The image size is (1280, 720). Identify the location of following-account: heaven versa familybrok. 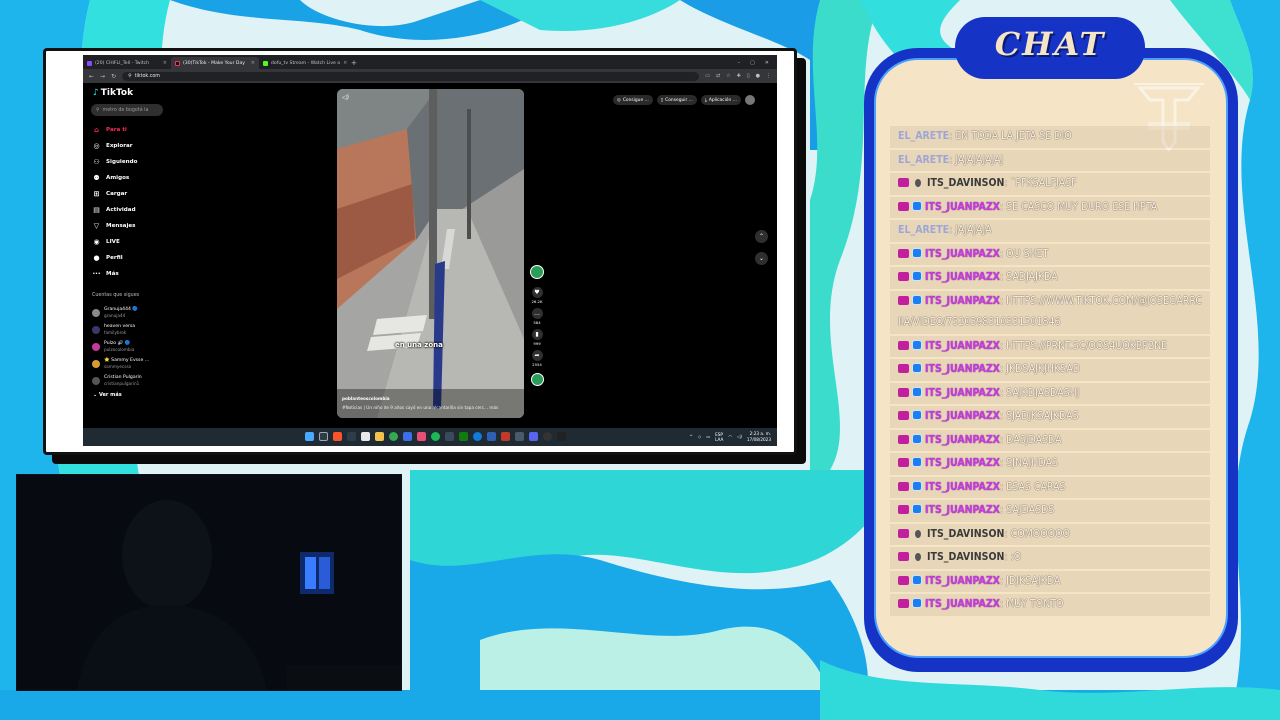
(120, 329).